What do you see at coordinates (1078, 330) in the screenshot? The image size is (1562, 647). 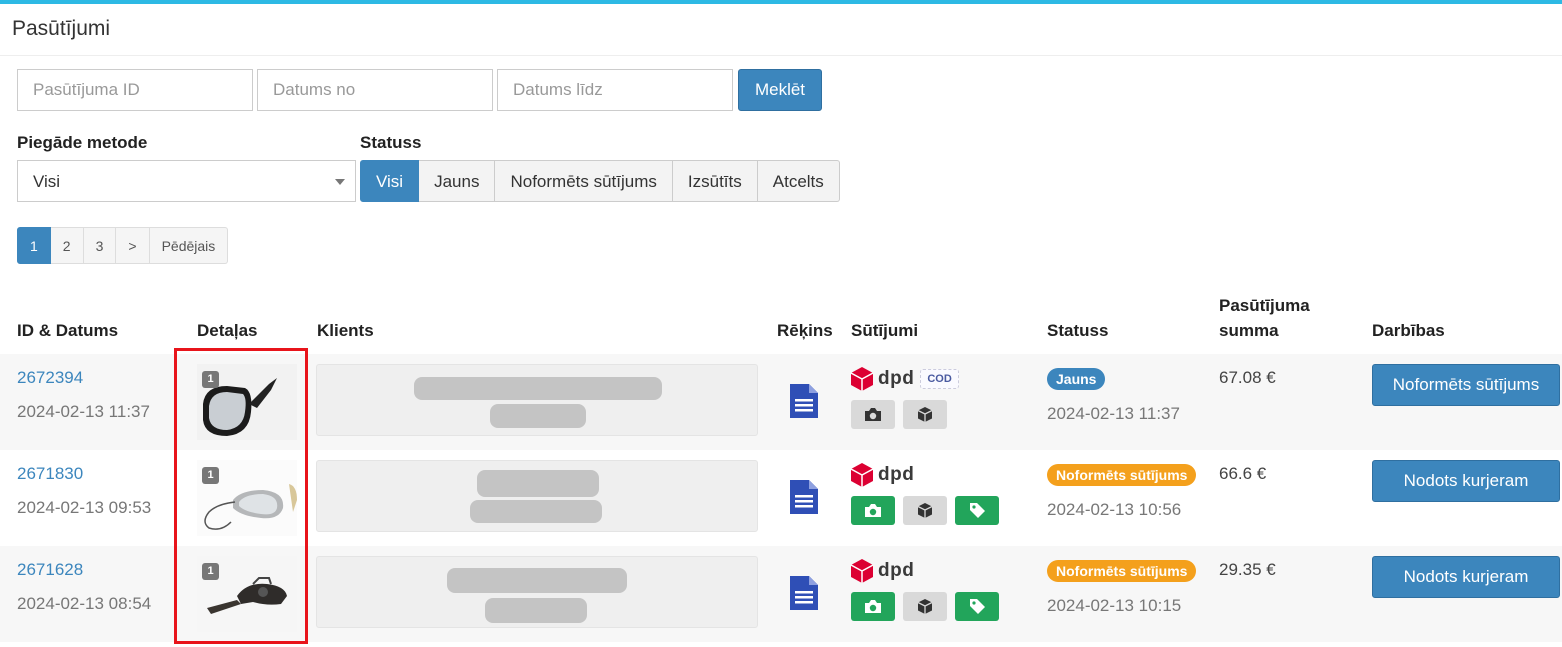 I see `header-status: Statuss` at bounding box center [1078, 330].